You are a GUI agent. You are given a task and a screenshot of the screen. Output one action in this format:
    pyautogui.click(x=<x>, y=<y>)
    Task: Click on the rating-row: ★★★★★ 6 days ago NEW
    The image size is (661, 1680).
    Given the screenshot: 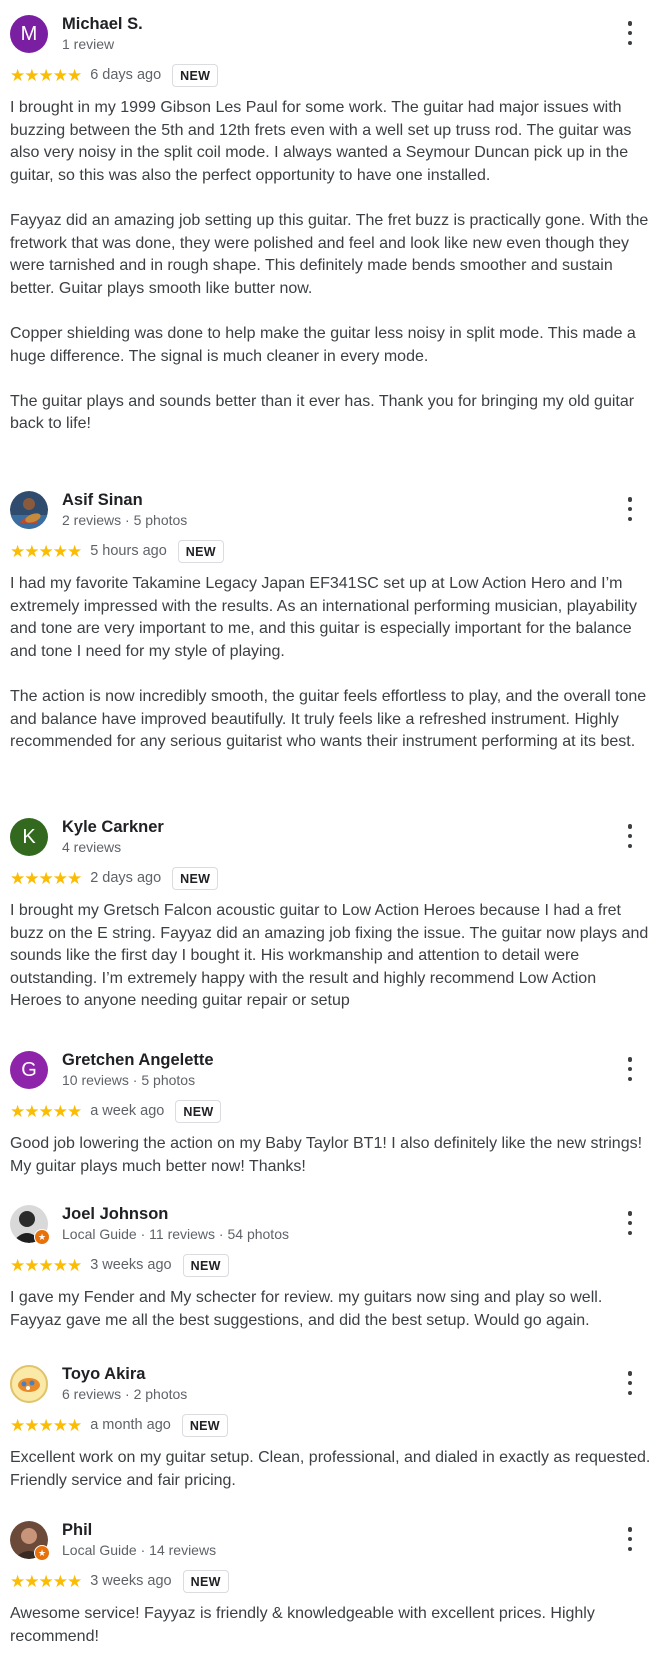 What is the action you would take?
    pyautogui.click(x=330, y=75)
    